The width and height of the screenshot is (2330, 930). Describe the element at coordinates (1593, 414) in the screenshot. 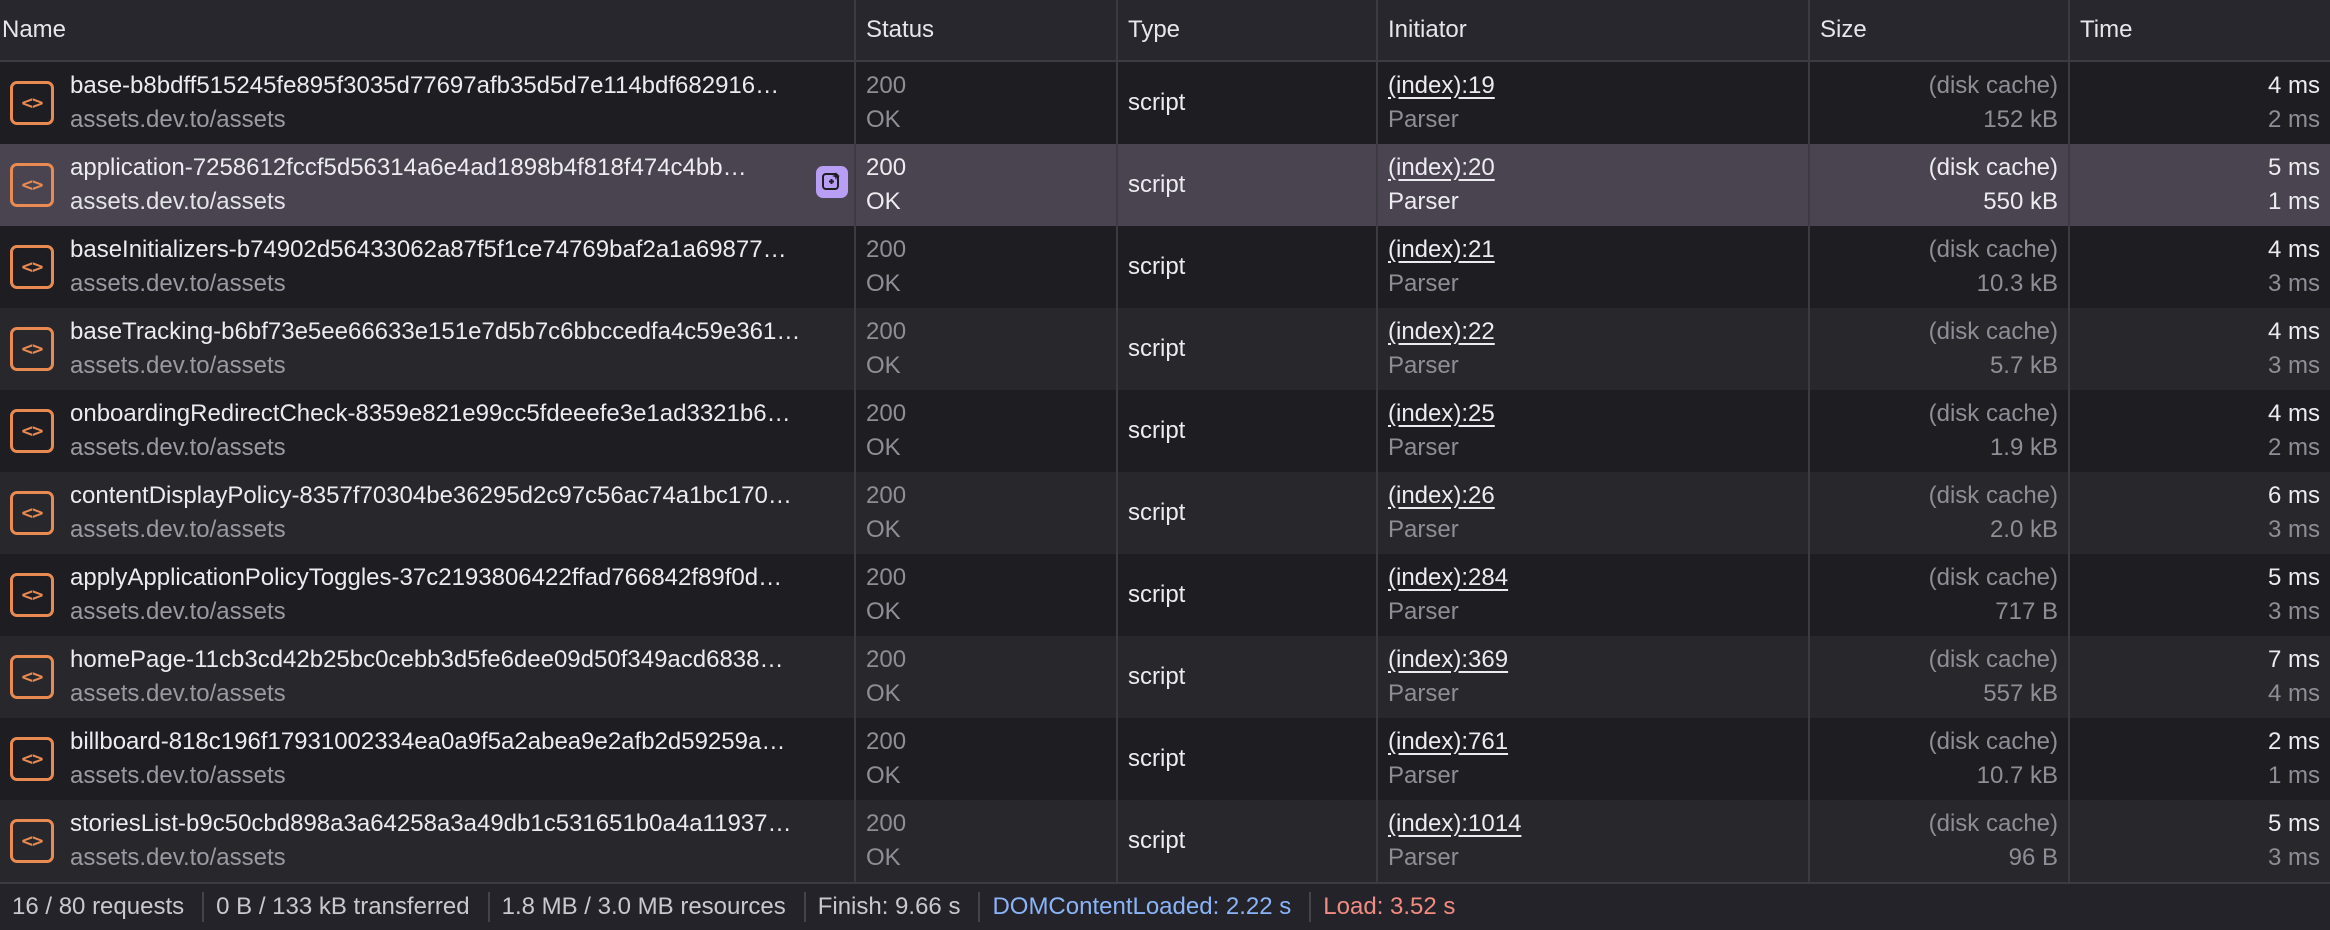

I see `initiator-link: (index):25` at that location.